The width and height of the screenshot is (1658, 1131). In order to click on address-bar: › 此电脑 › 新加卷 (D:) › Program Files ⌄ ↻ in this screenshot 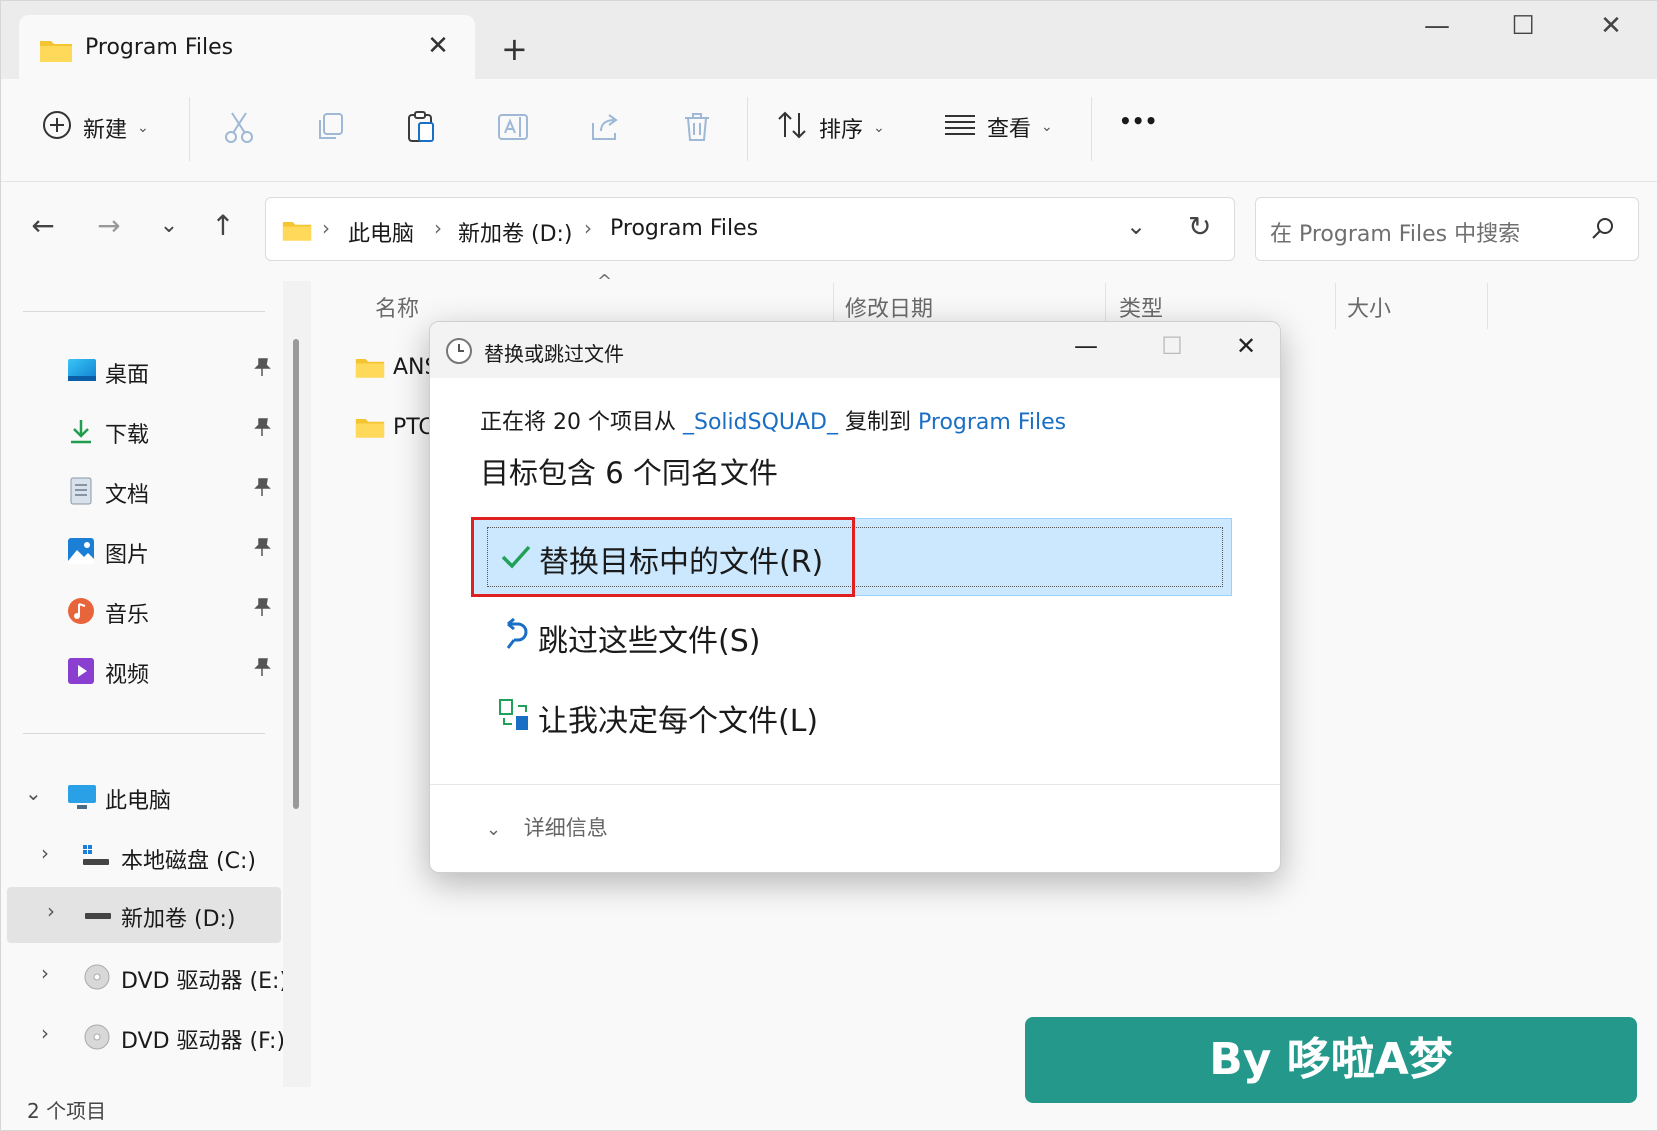, I will do `click(750, 229)`.